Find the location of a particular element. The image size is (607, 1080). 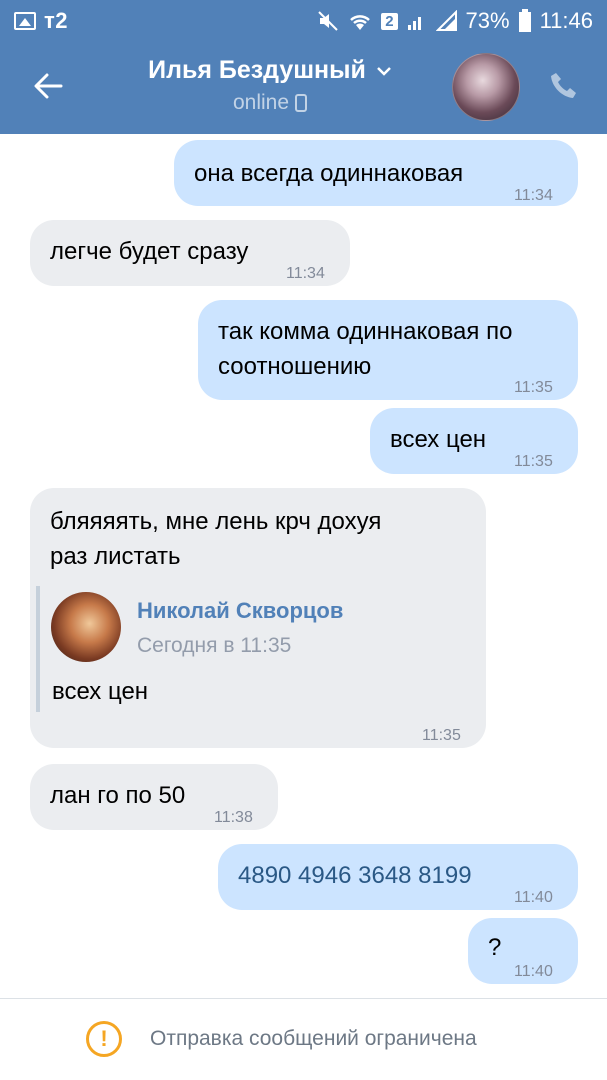

message-outgoing: 4890 4946 3648 8199 11:40 is located at coordinates (398, 877).